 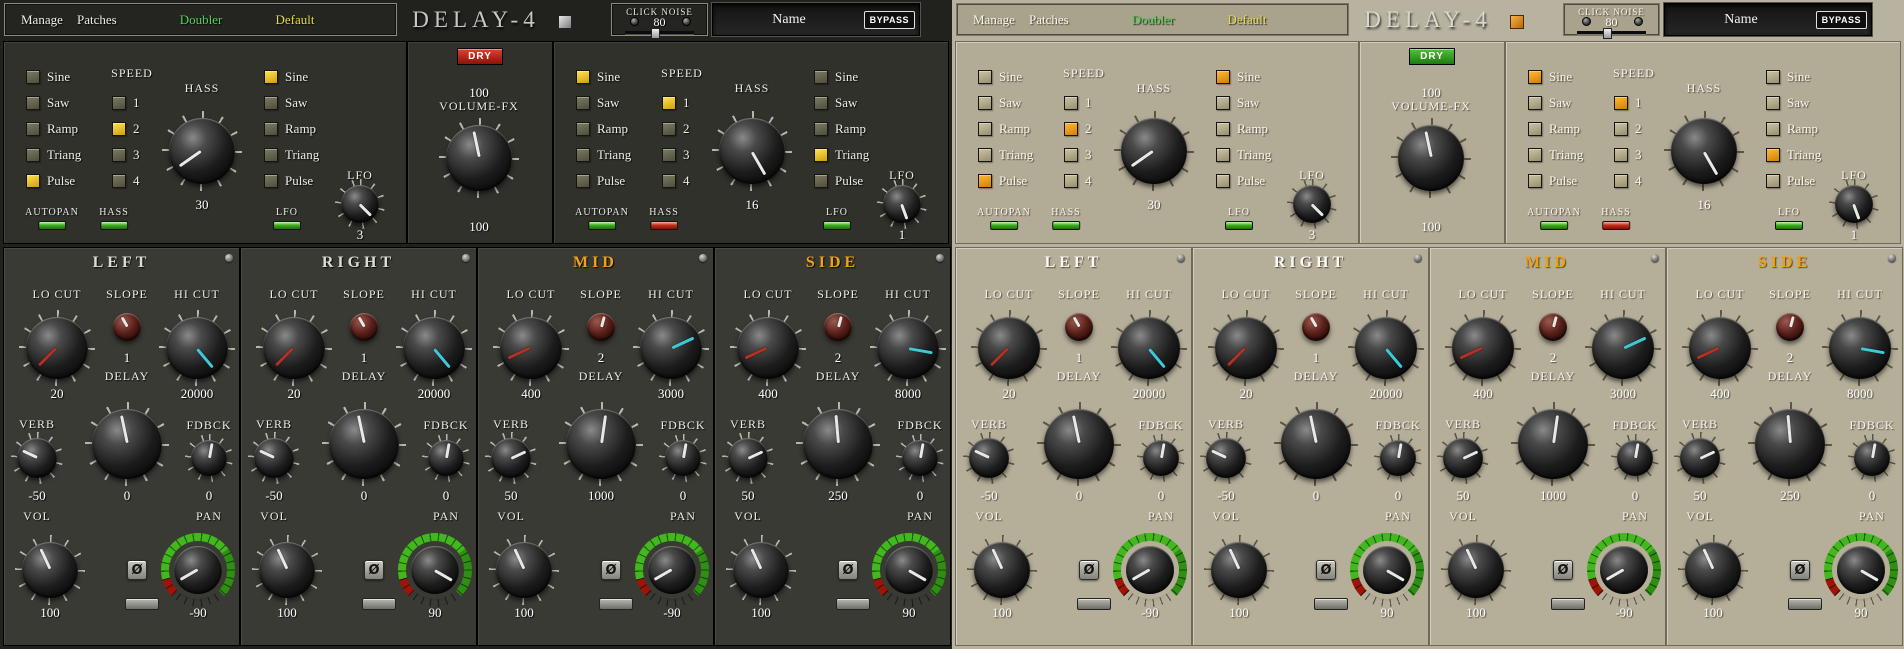 What do you see at coordinates (1741, 19) in the screenshot?
I see `patch-name-field: Name` at bounding box center [1741, 19].